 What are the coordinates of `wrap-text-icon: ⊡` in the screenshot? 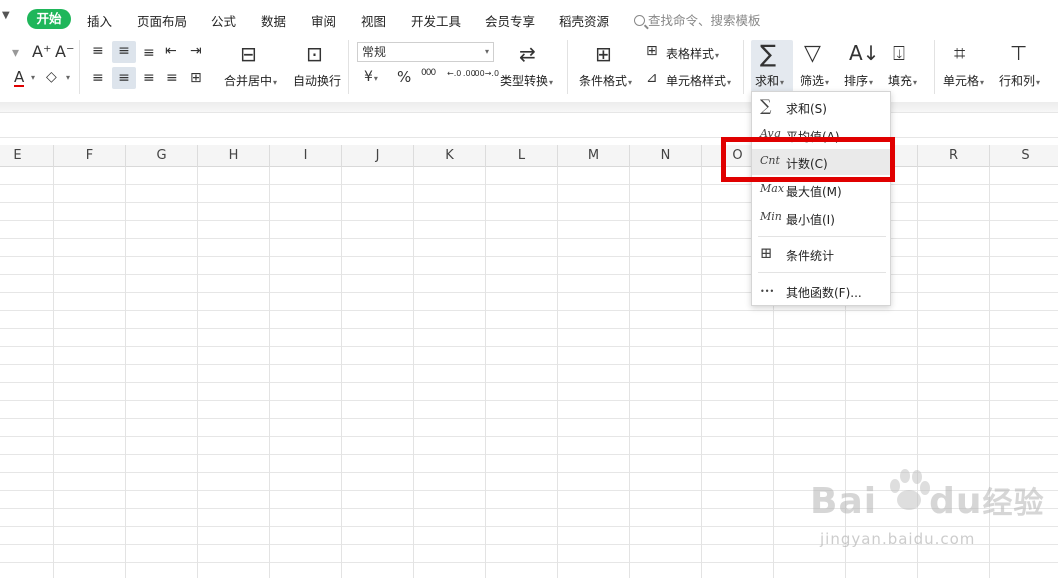 It's located at (314, 54).